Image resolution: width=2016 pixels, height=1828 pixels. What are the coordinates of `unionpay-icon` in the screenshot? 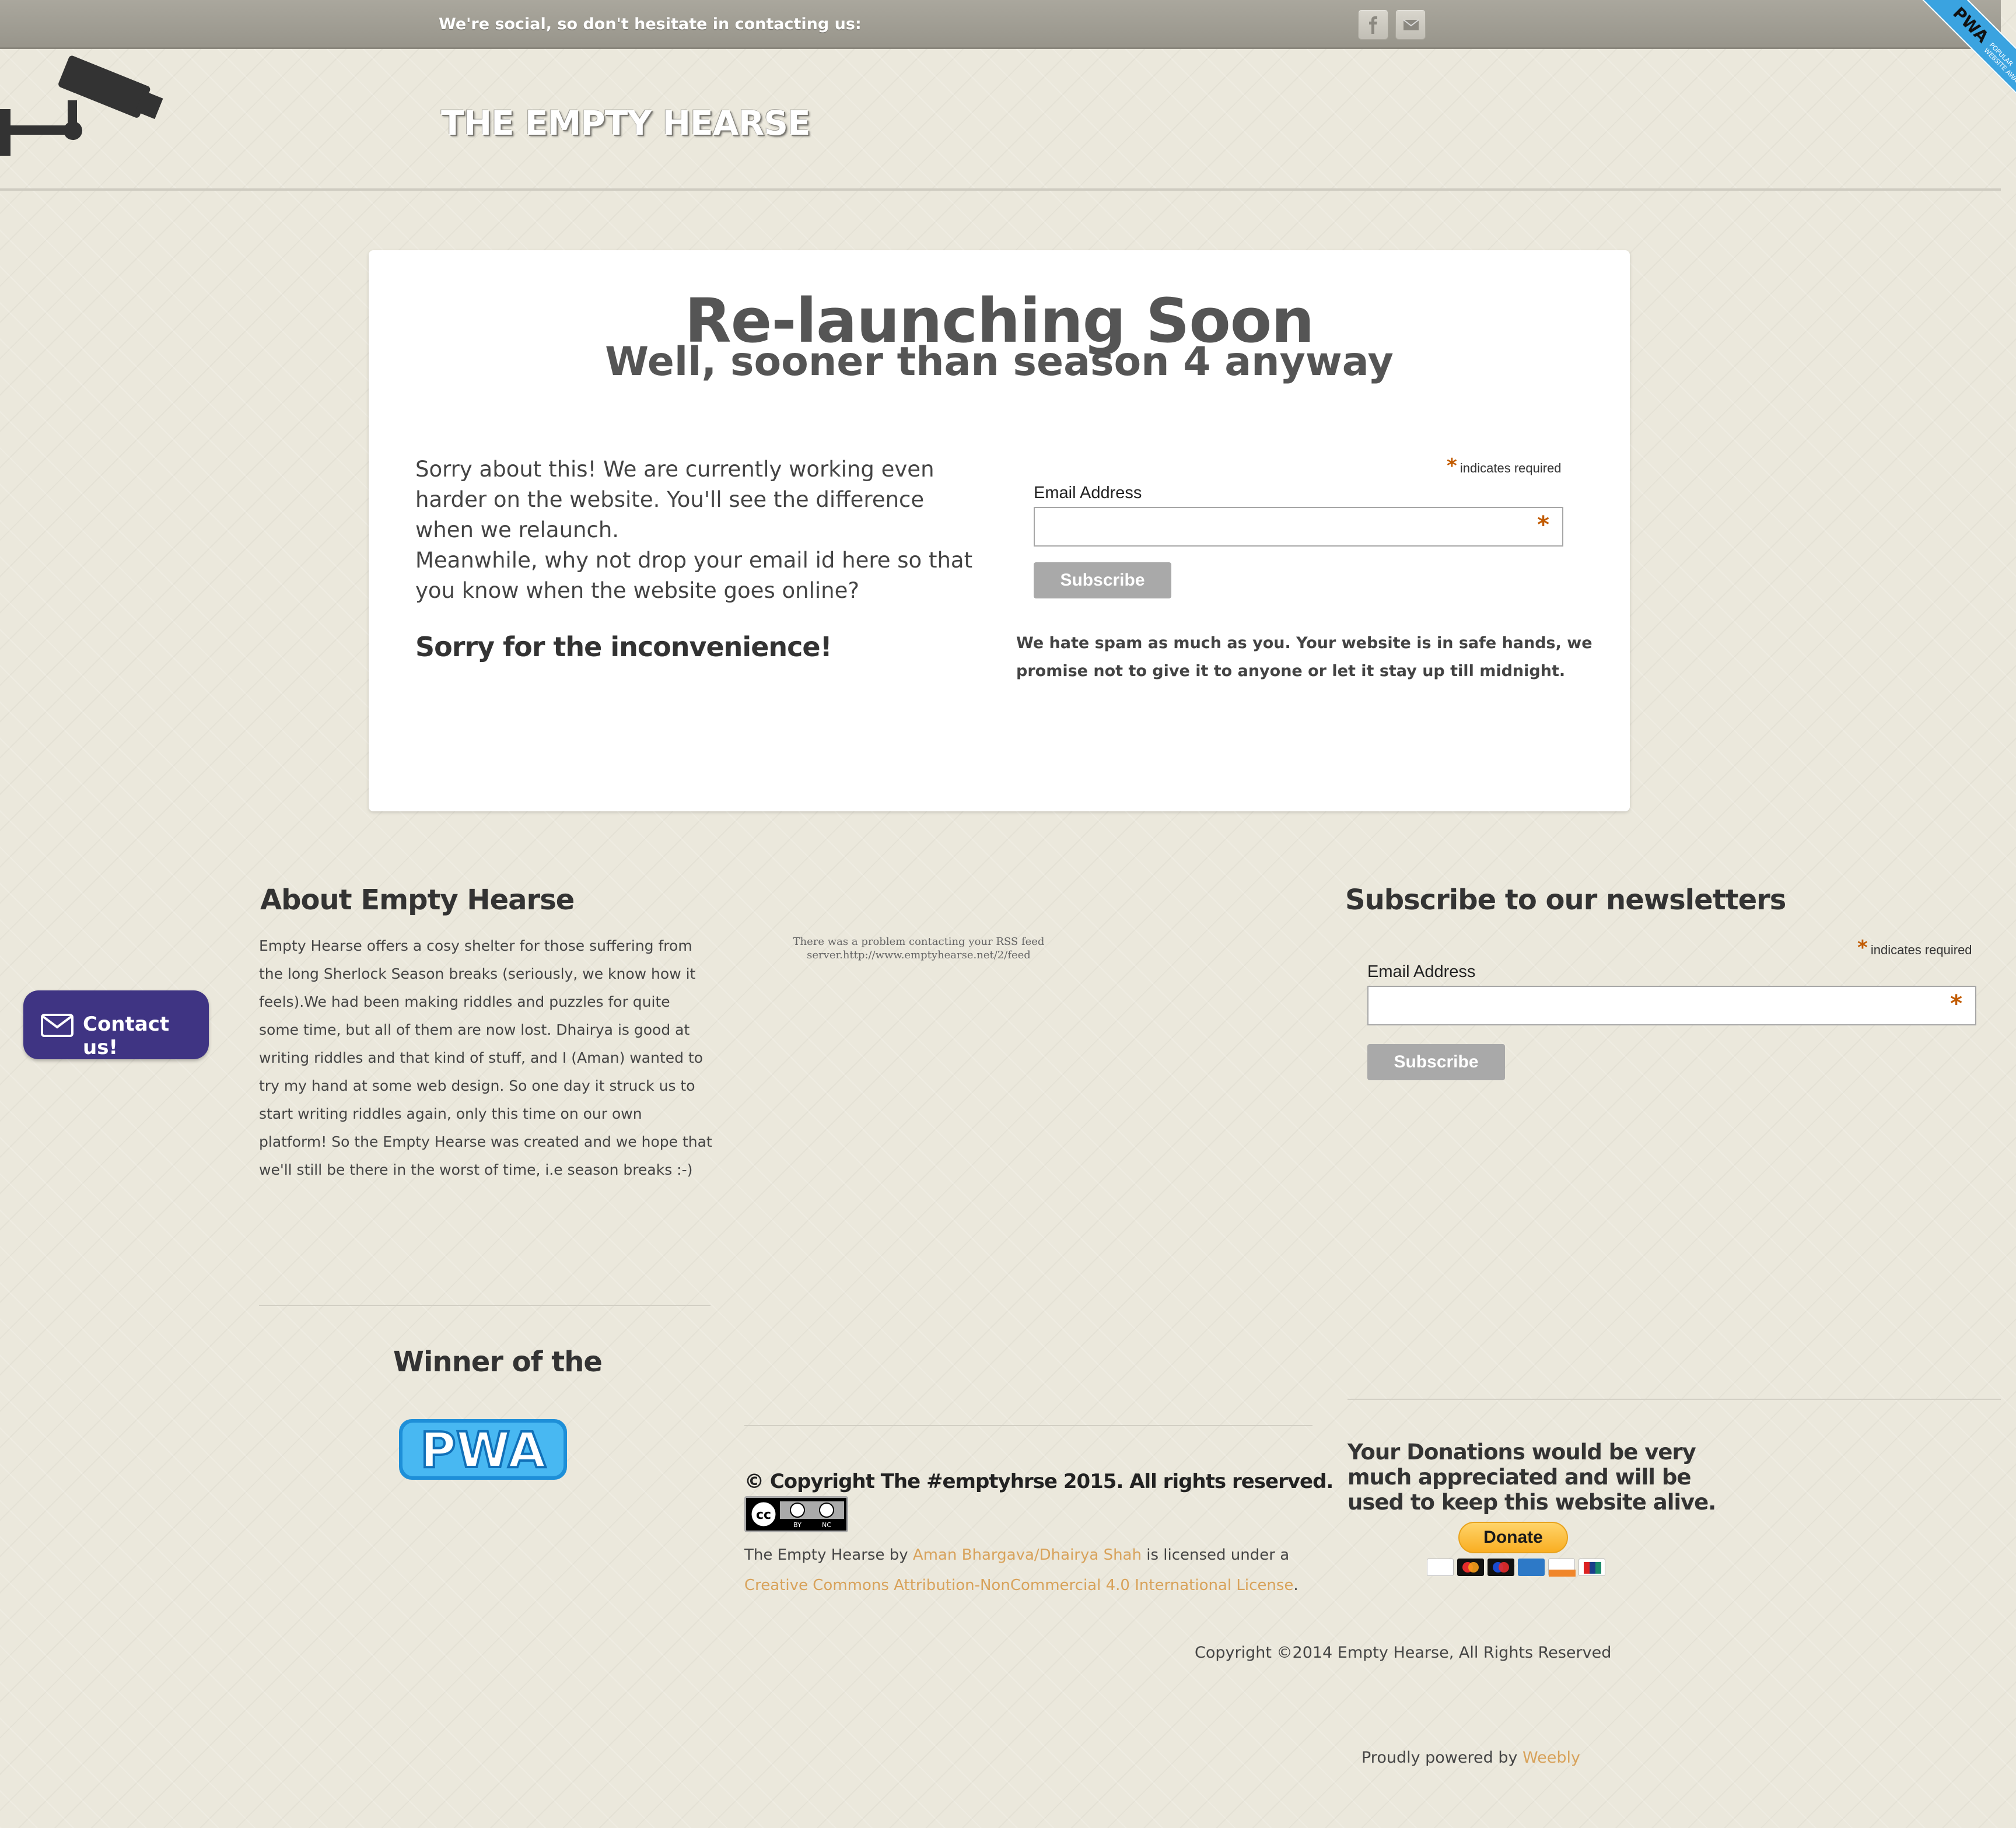 It's located at (1591, 1567).